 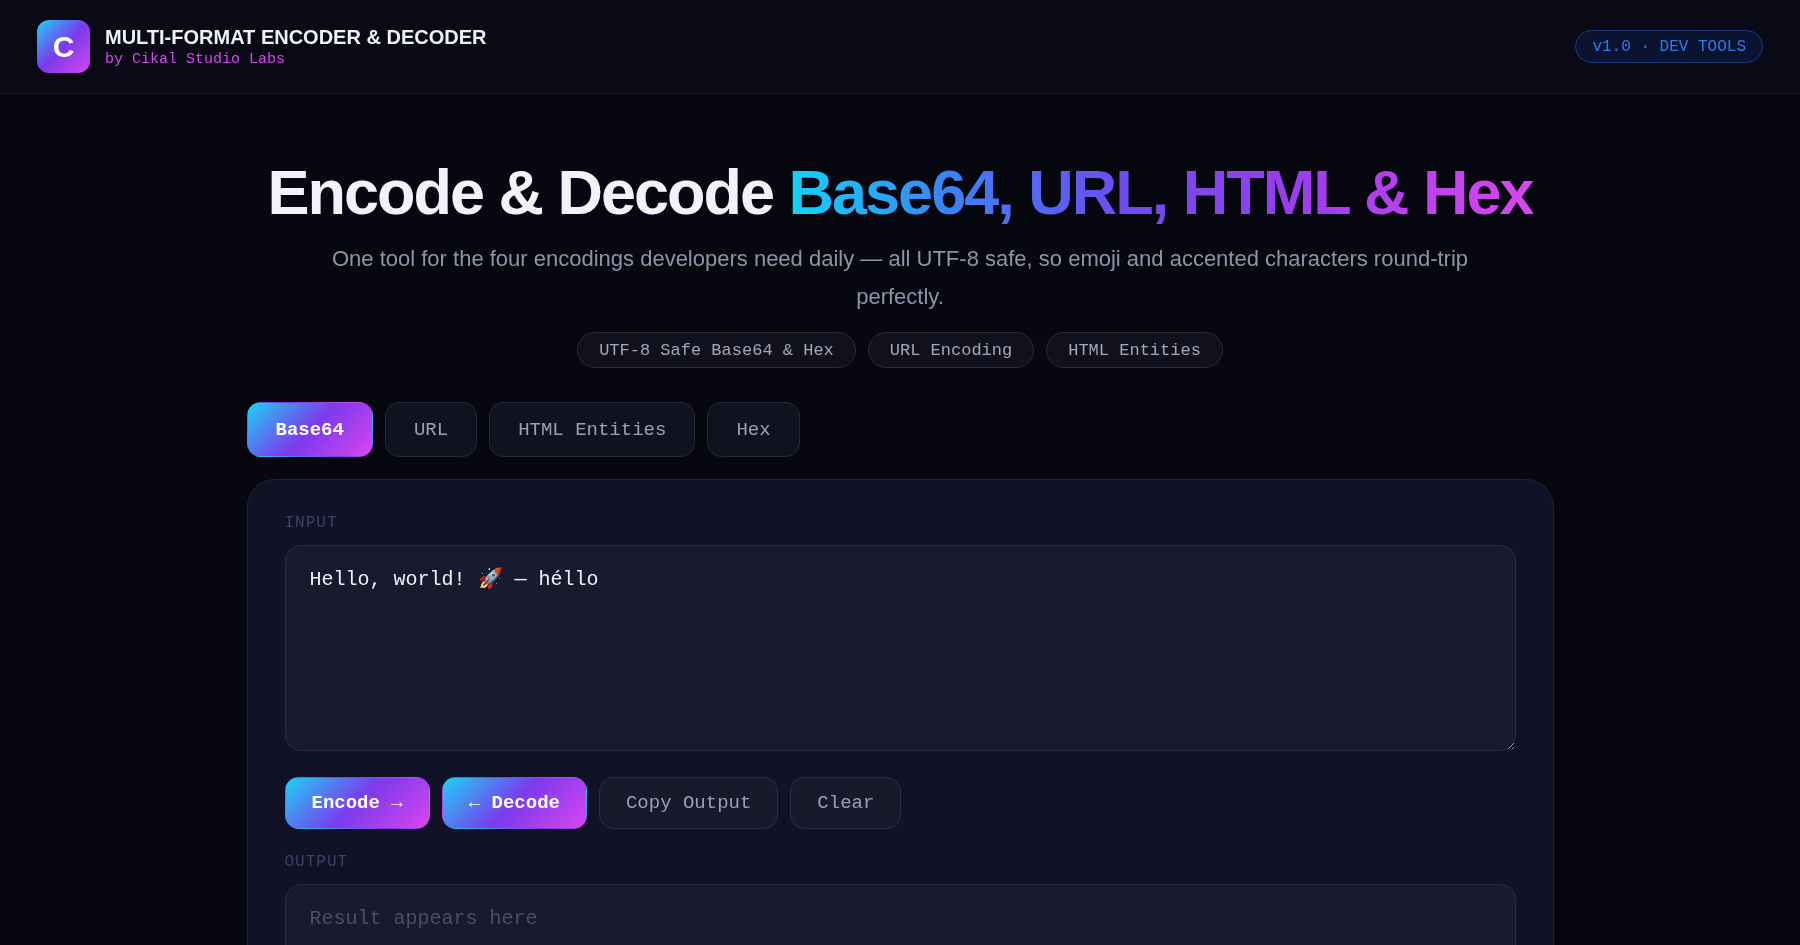 I want to click on format-tab: URL, so click(x=431, y=429).